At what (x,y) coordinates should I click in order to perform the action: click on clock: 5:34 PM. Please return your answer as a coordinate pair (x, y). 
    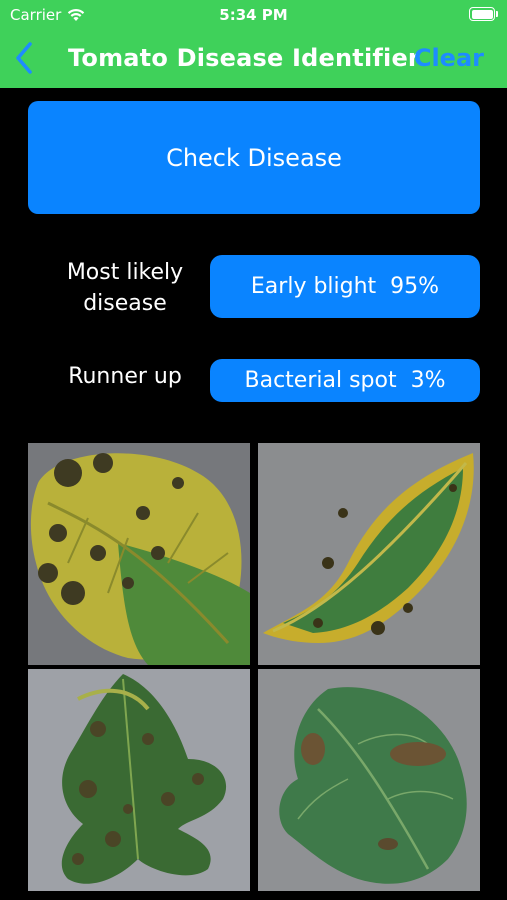
    Looking at the image, I should click on (253, 15).